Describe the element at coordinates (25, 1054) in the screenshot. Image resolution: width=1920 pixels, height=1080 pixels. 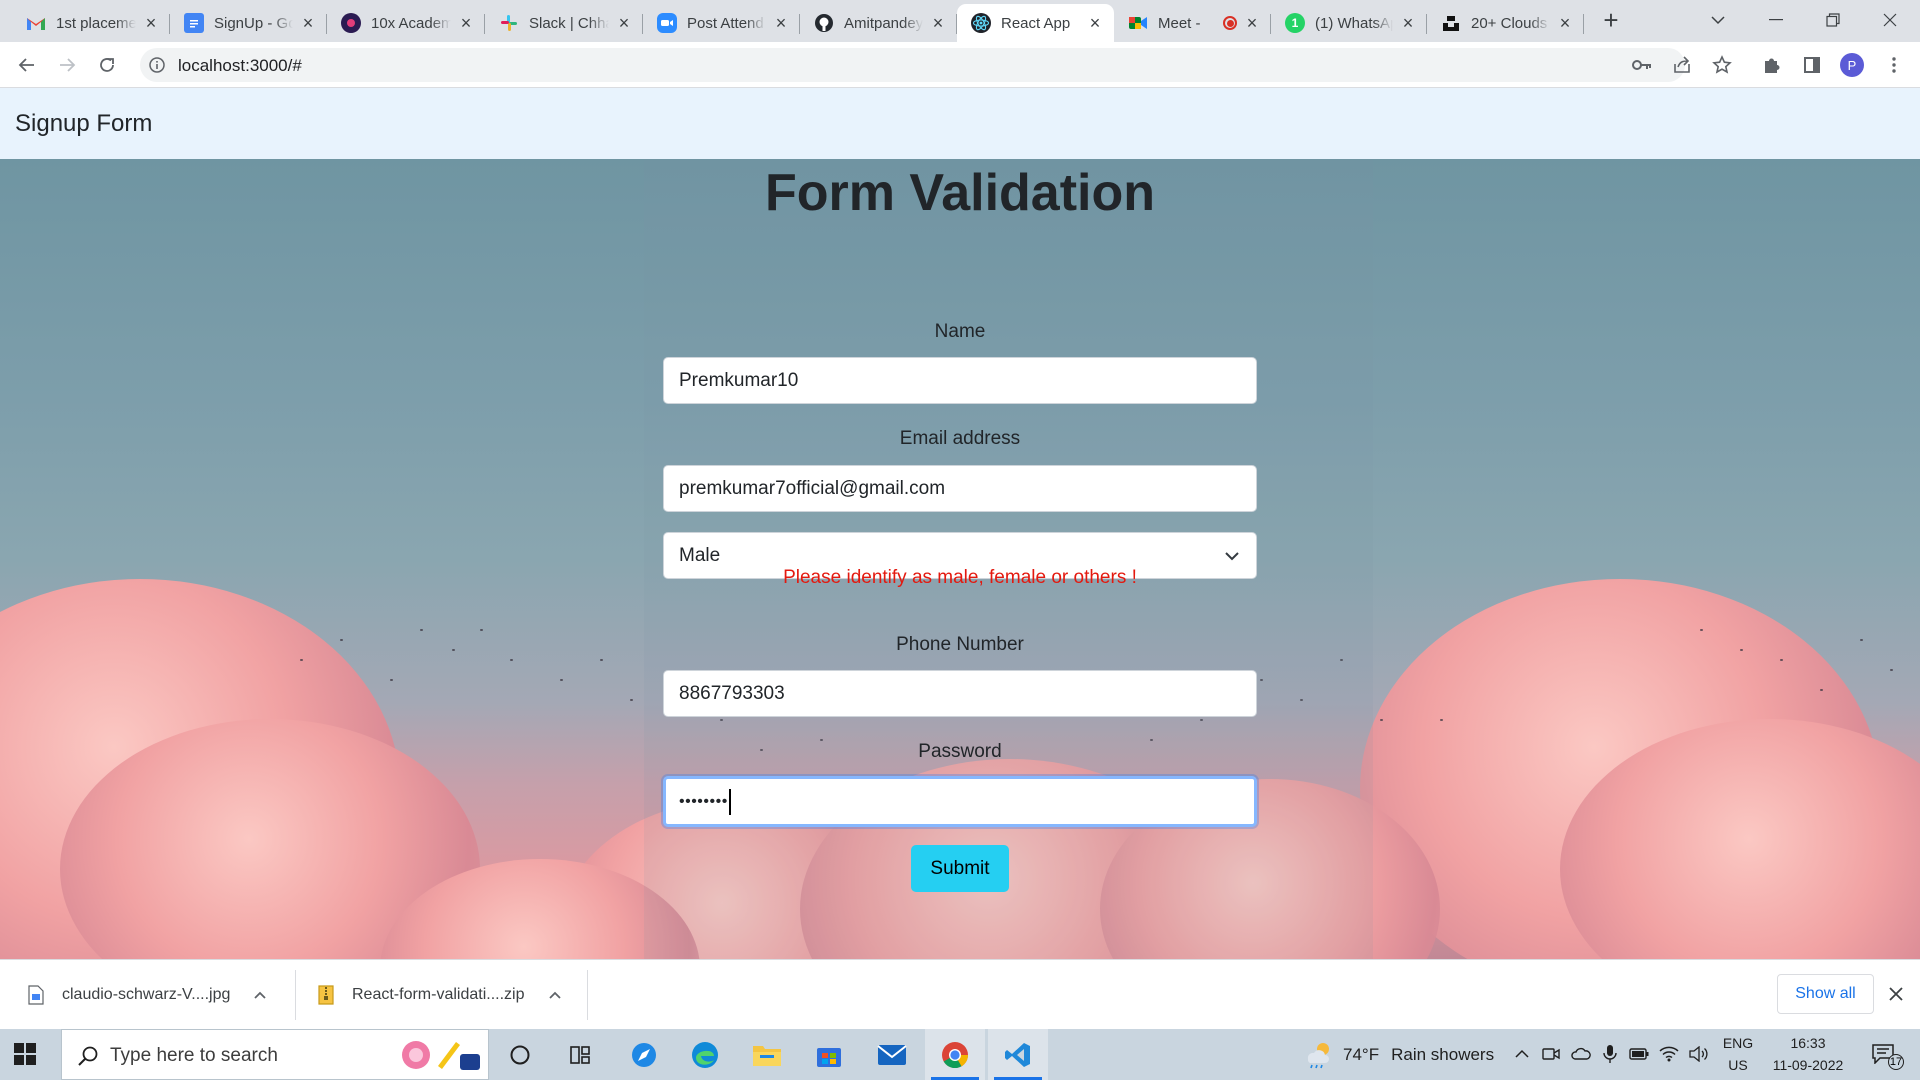
I see `windows-start-icon` at that location.